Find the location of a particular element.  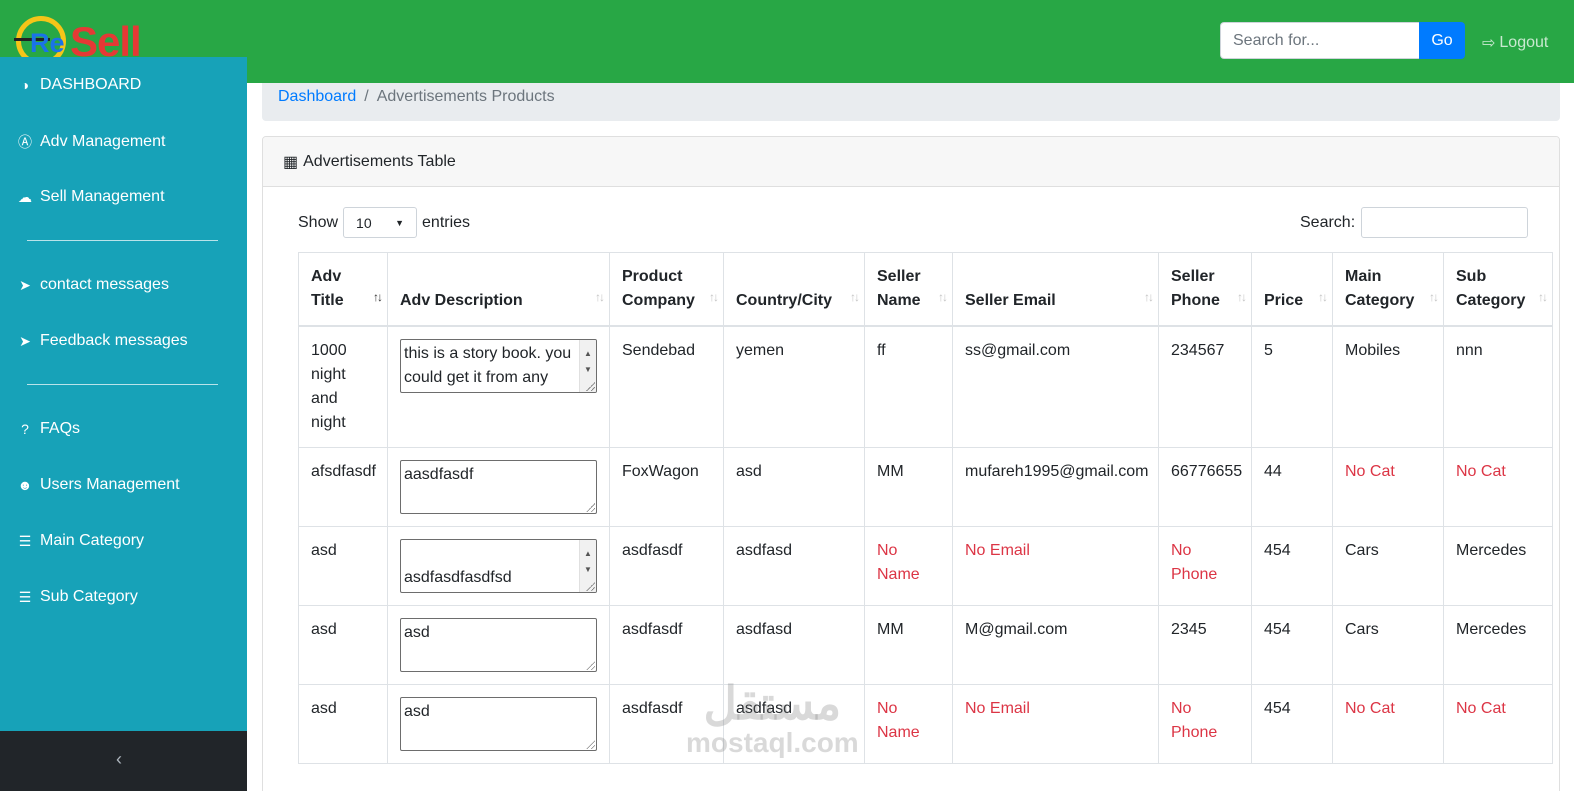

logout-link: ⇨ Logout is located at coordinates (1515, 43).